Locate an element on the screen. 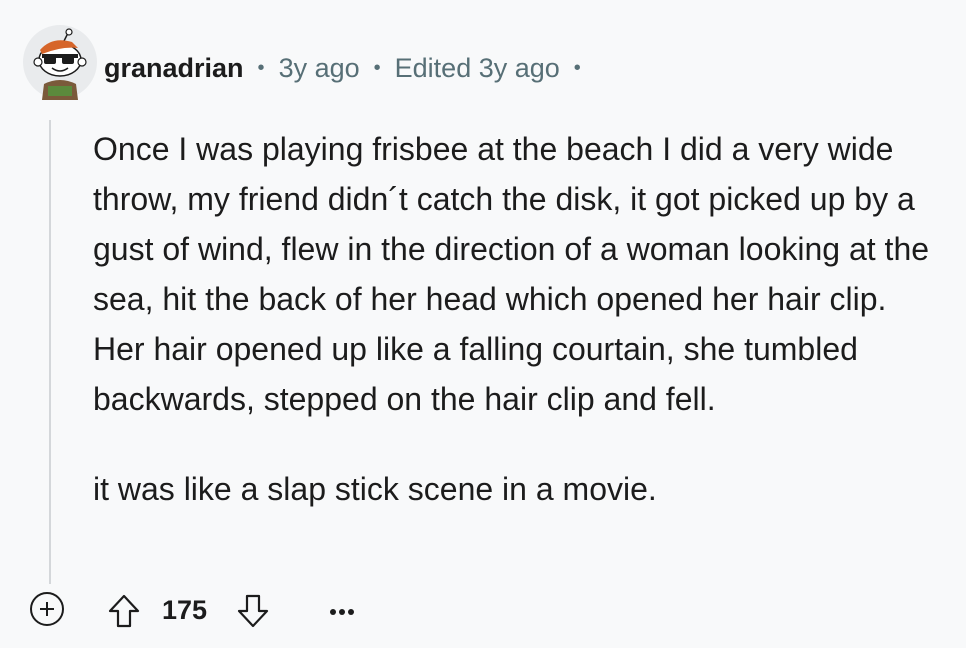 This screenshot has width=966, height=648. user-avatar is located at coordinates (60, 62).